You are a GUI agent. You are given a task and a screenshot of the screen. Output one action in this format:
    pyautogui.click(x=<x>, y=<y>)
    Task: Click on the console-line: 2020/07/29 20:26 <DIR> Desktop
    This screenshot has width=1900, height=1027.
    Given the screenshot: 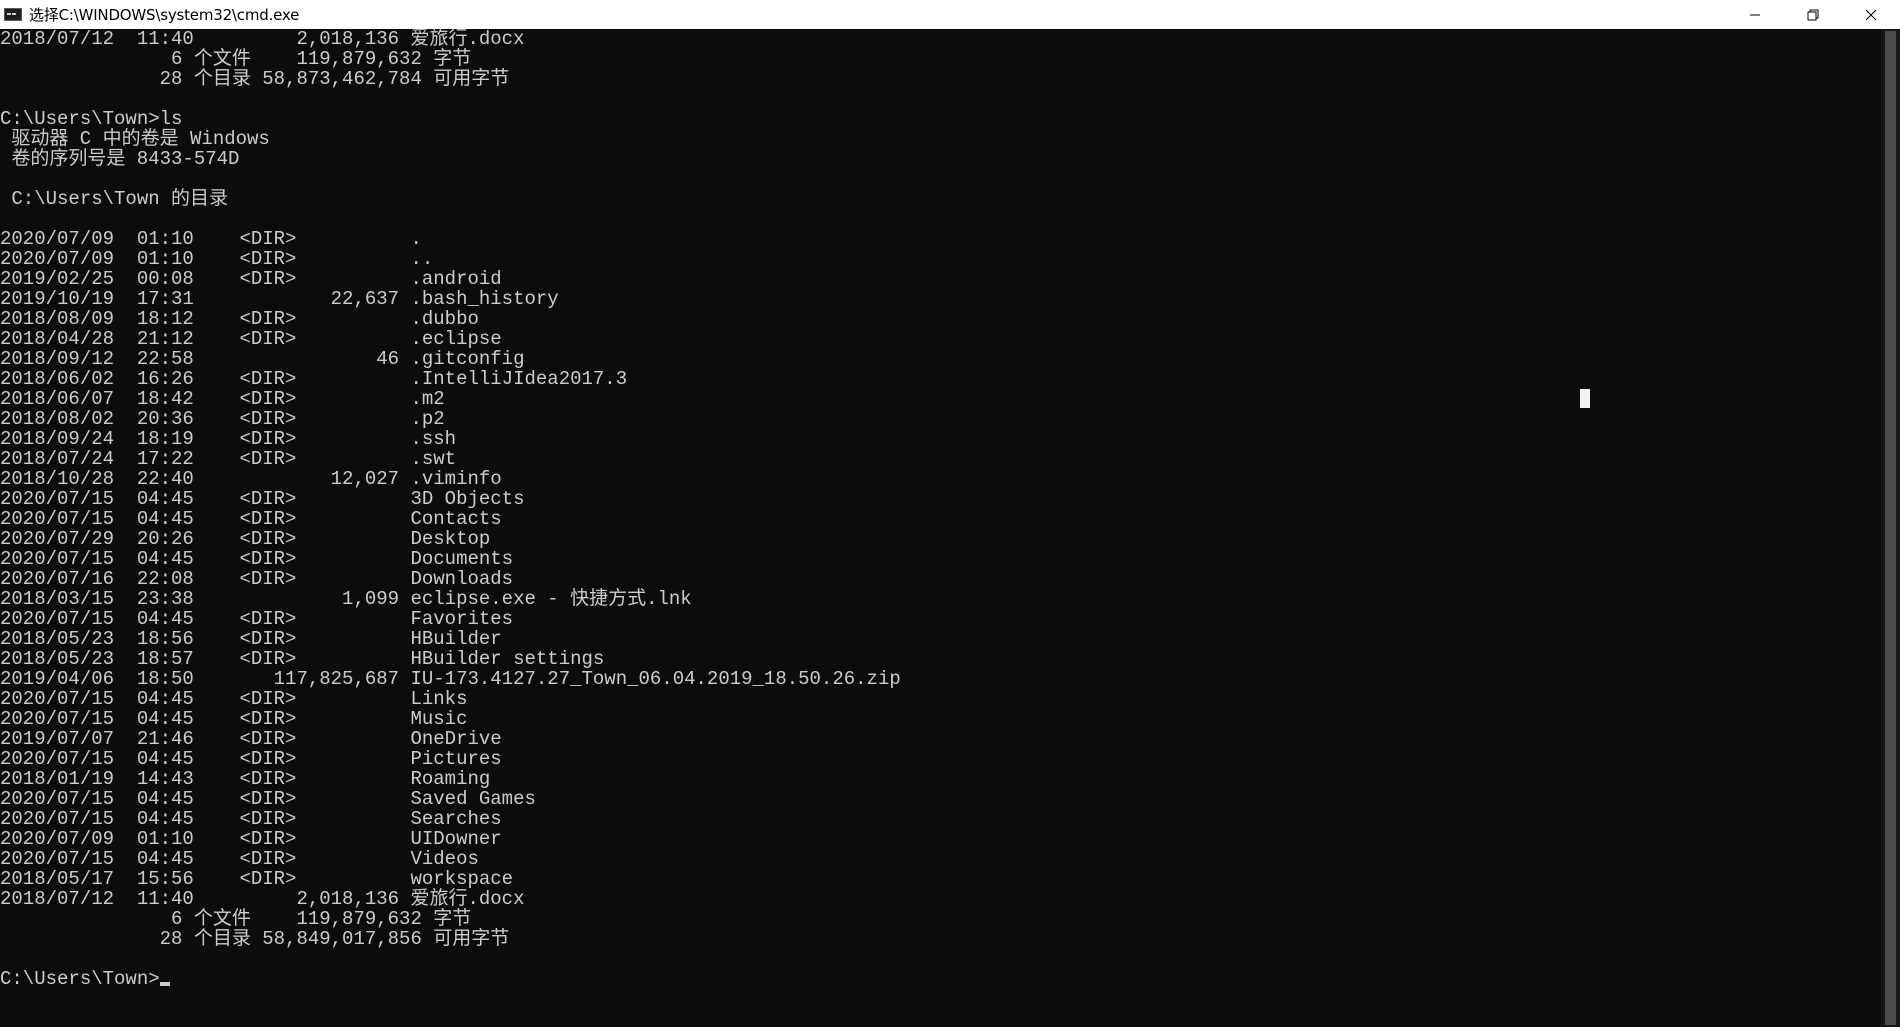 What is the action you would take?
    pyautogui.click(x=245, y=539)
    